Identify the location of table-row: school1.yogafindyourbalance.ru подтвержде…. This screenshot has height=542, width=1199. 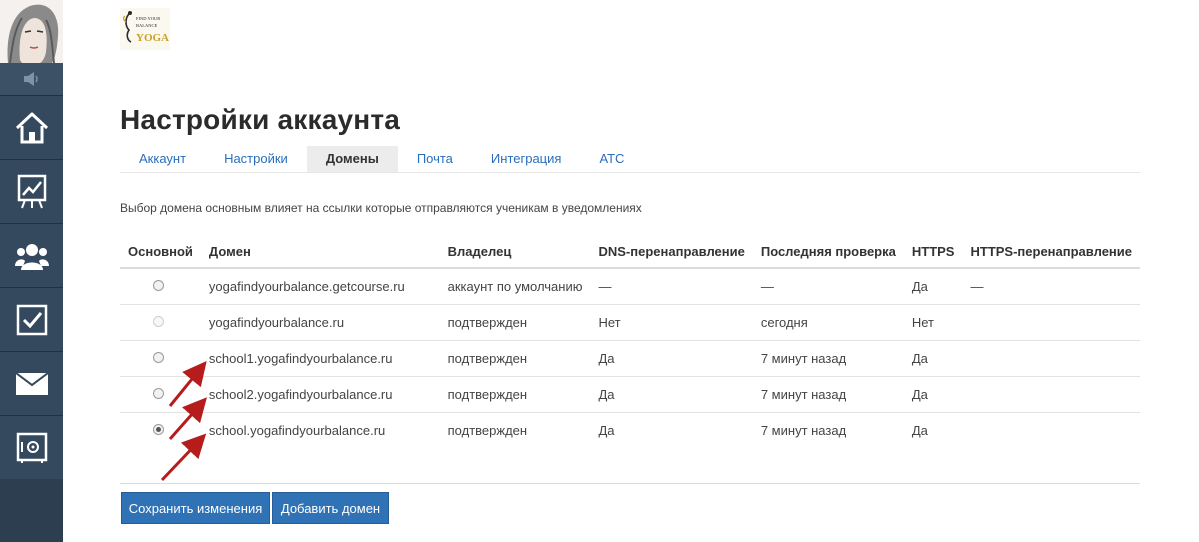
(630, 358).